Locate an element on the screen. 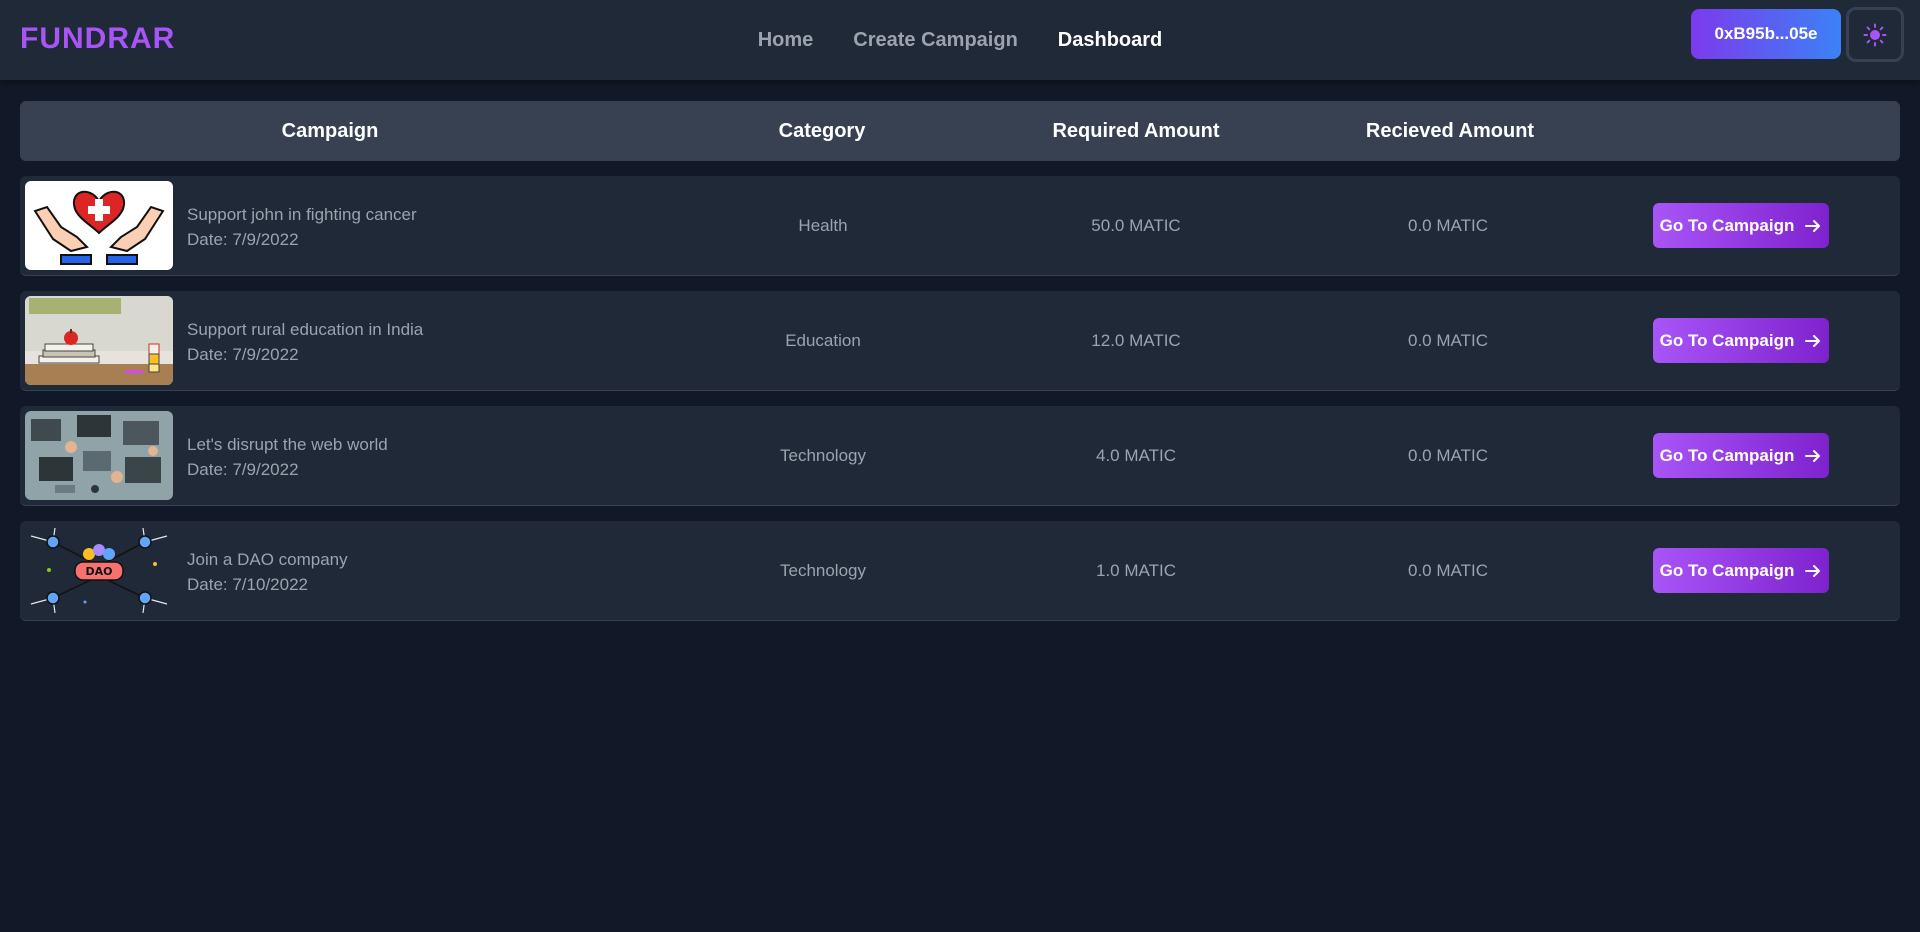  svg-text: DAO is located at coordinates (99, 571).